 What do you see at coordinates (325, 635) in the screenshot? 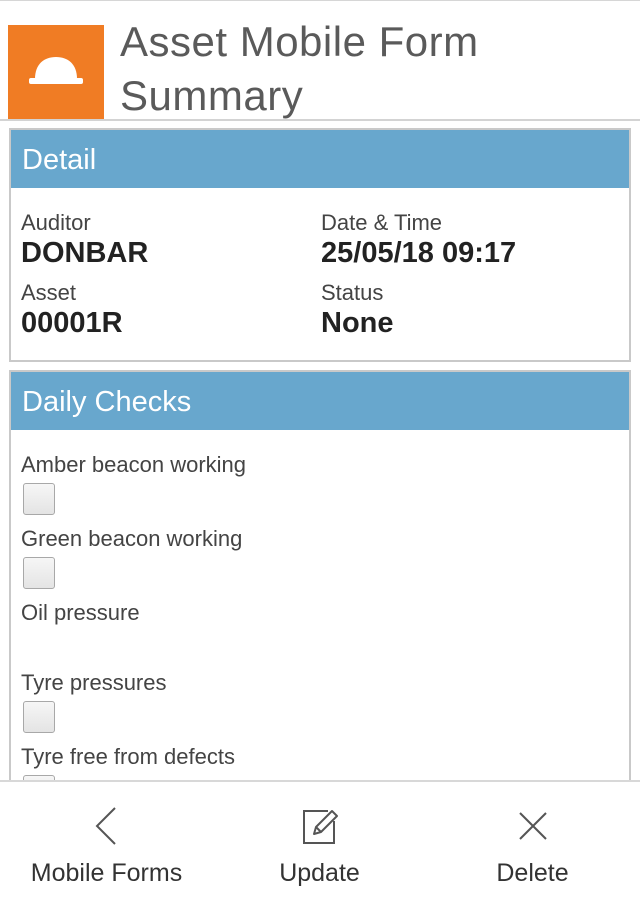
I see `check-item-oil-pressure: Oil pressure` at bounding box center [325, 635].